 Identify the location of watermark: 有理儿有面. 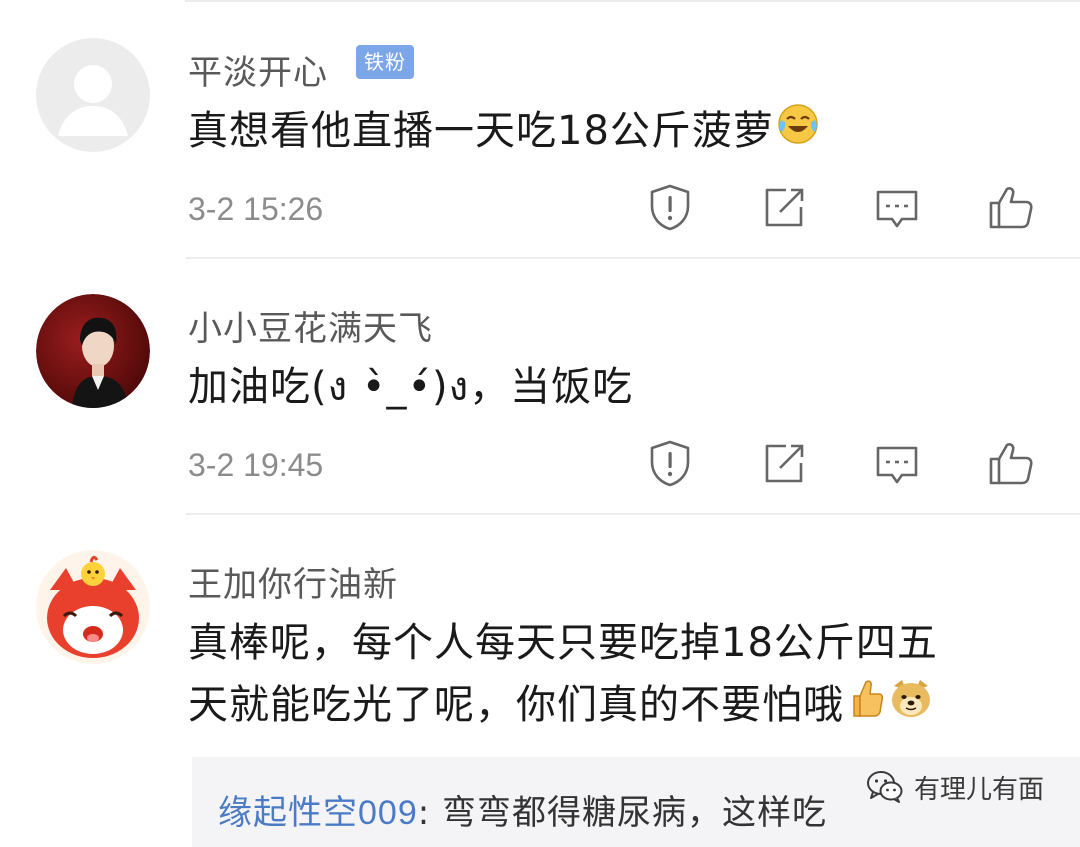
(955, 787).